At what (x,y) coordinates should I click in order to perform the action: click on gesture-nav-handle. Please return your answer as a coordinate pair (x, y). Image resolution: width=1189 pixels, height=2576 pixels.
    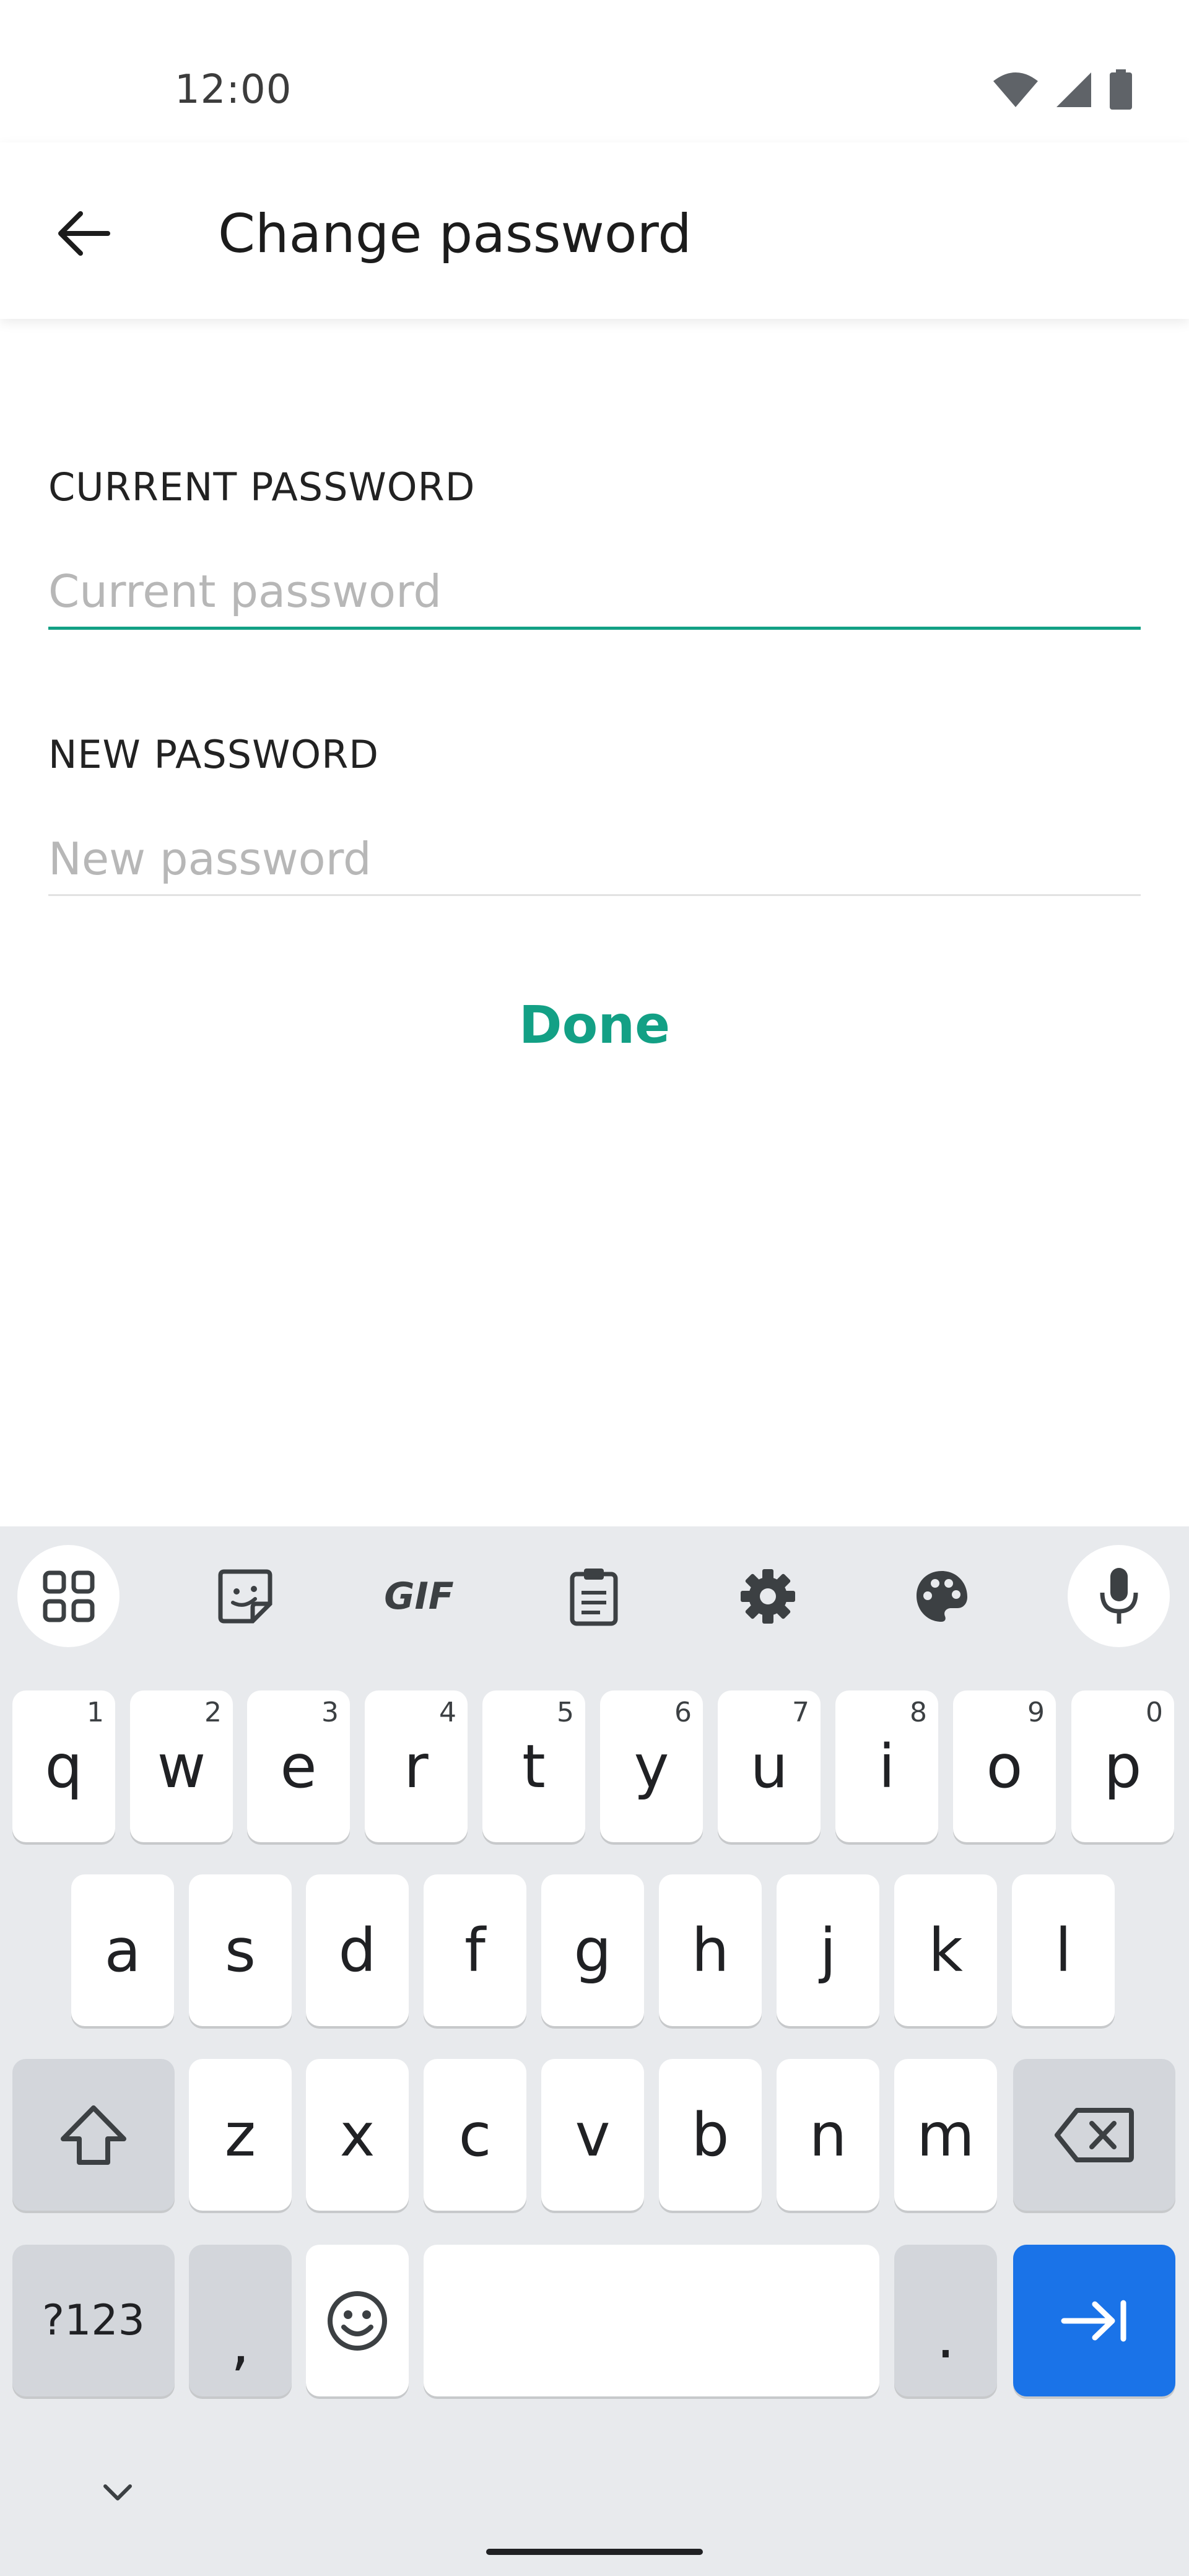
    Looking at the image, I should click on (594, 2552).